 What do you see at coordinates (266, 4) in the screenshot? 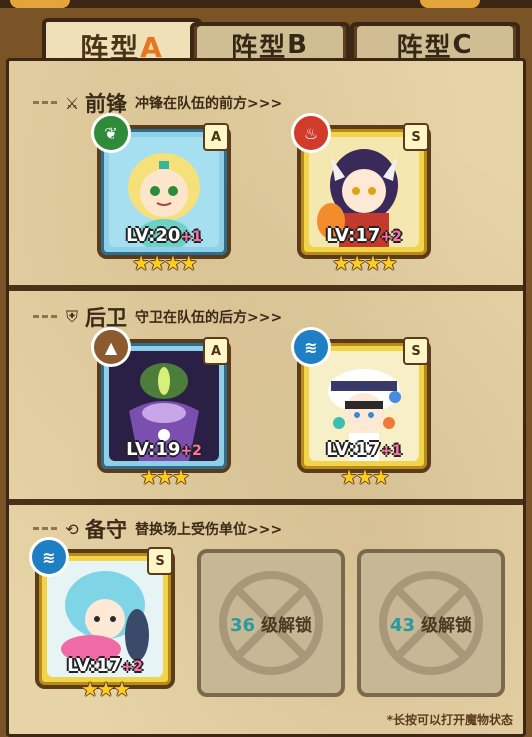
I see `top-bar` at bounding box center [266, 4].